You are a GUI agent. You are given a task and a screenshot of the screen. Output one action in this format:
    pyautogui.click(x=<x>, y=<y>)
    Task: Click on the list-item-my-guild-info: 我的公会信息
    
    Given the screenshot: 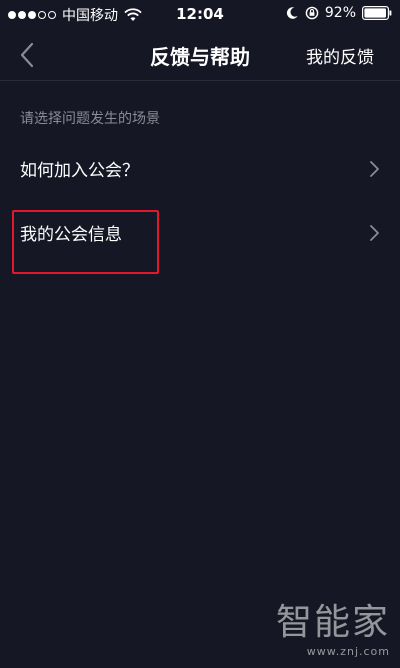 What is the action you would take?
    pyautogui.click(x=200, y=234)
    